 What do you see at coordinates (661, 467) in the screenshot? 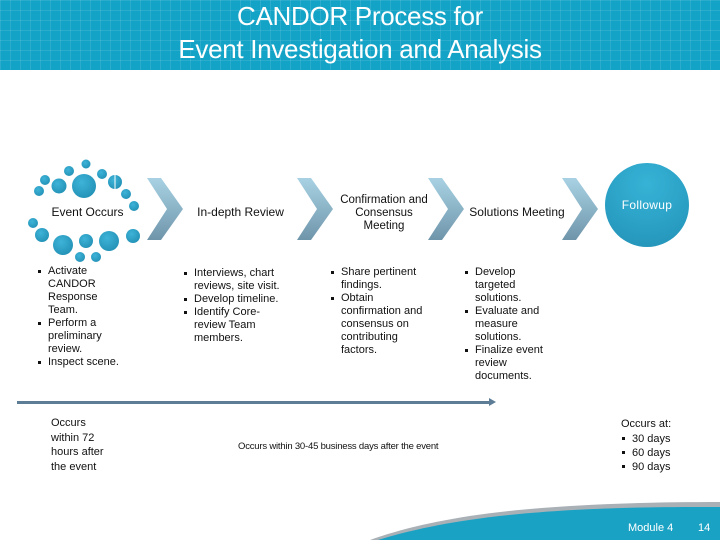
I see `bullet-item: 90 days` at bounding box center [661, 467].